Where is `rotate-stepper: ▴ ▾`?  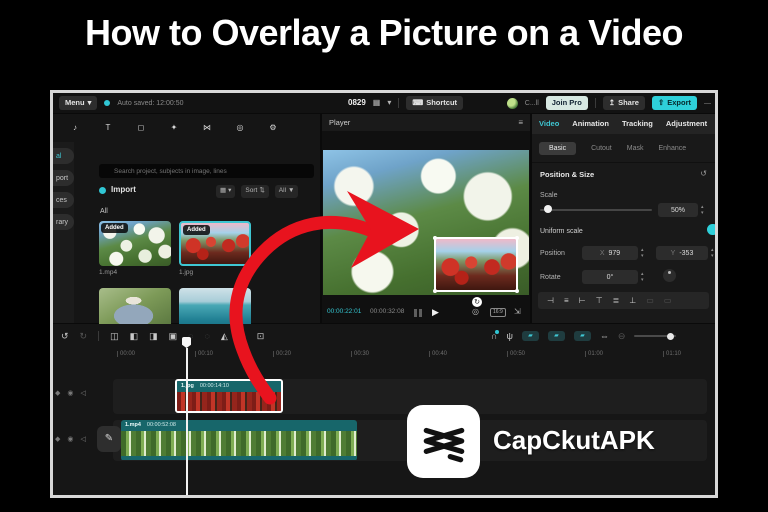 rotate-stepper: ▴ ▾ is located at coordinates (642, 277).